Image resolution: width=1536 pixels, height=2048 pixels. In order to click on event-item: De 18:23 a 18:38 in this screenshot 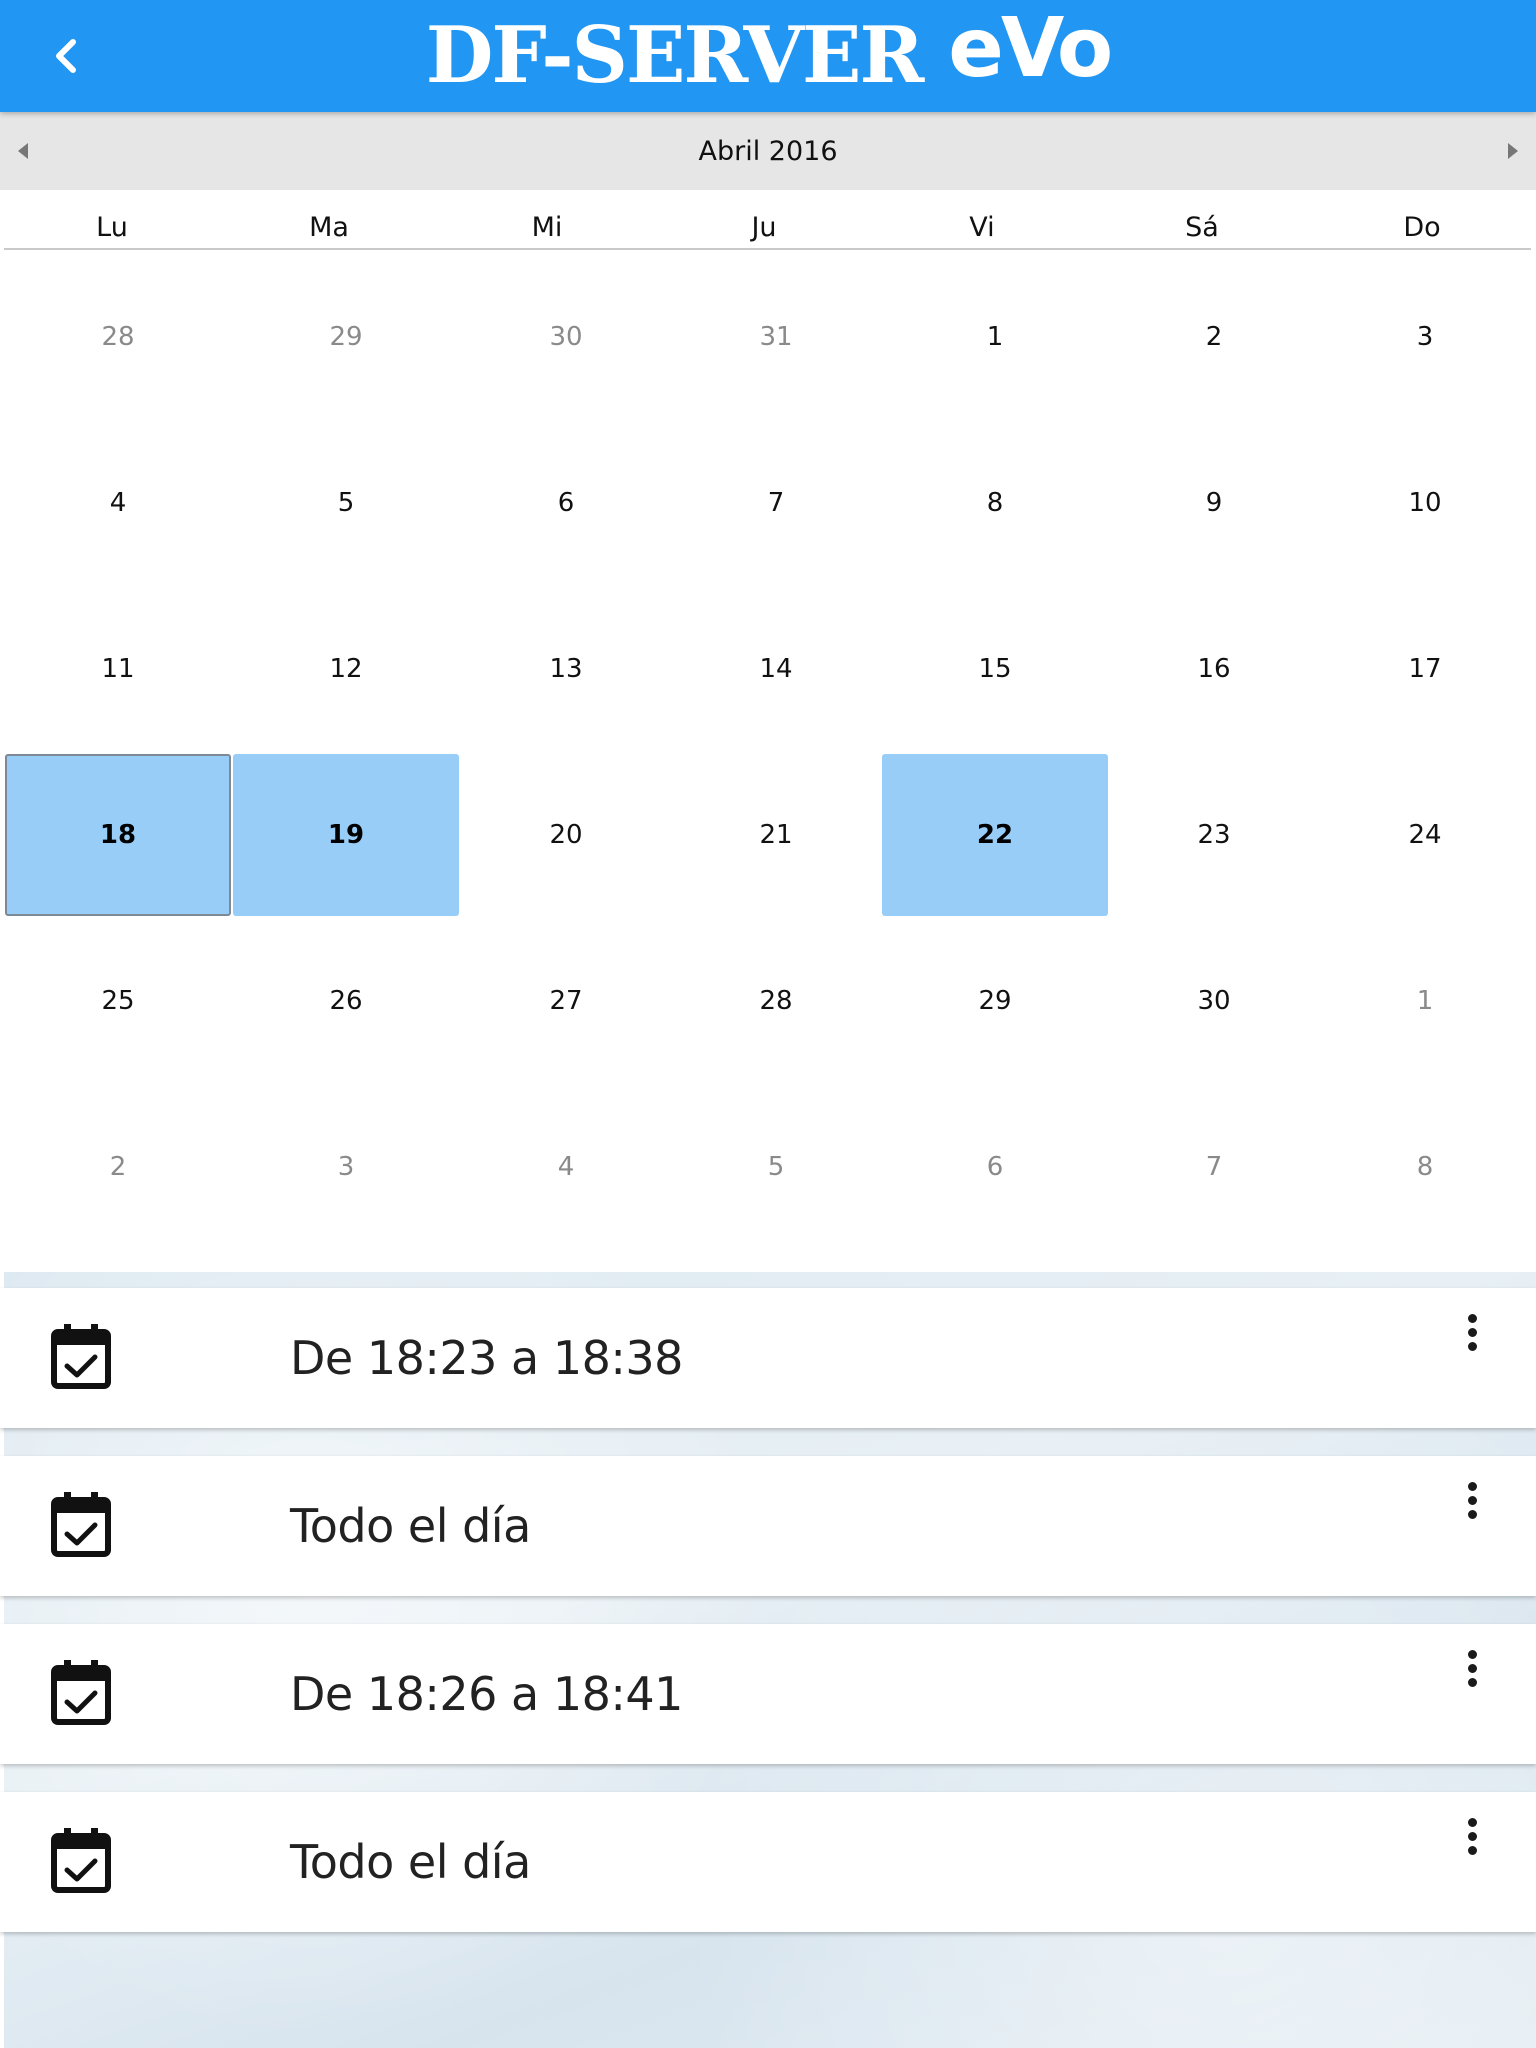, I will do `click(768, 1358)`.